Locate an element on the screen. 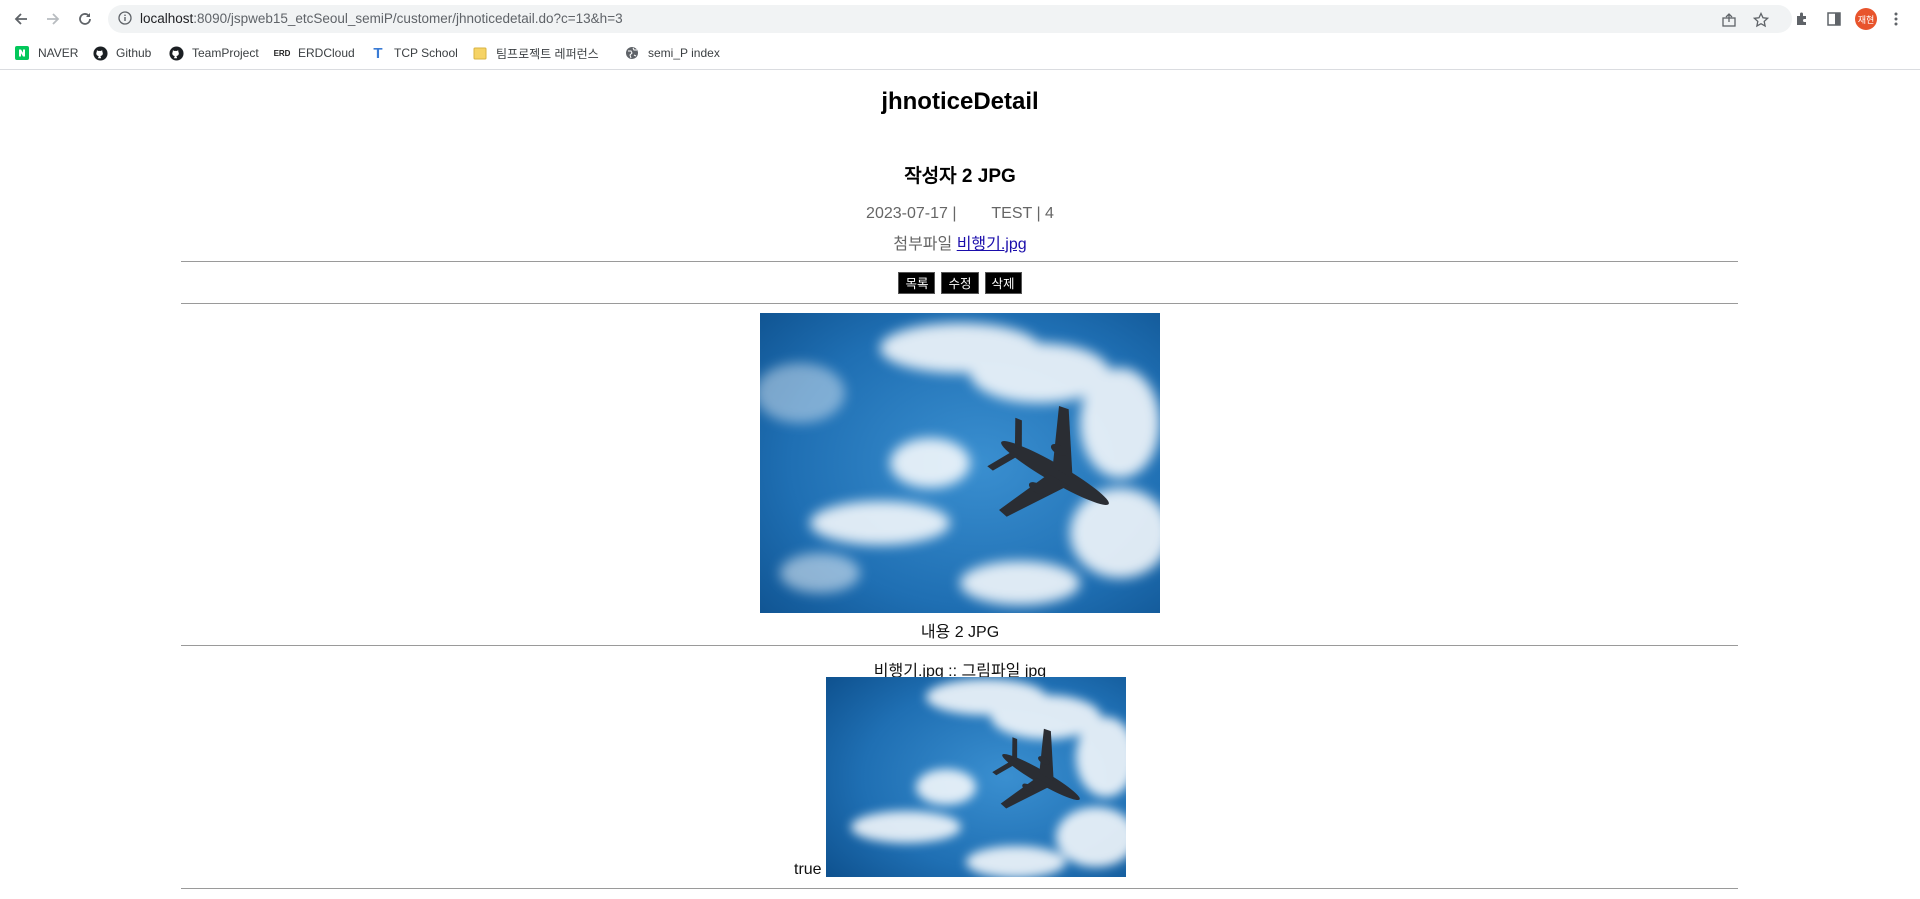  menu-kebab-icon is located at coordinates (1896, 19).